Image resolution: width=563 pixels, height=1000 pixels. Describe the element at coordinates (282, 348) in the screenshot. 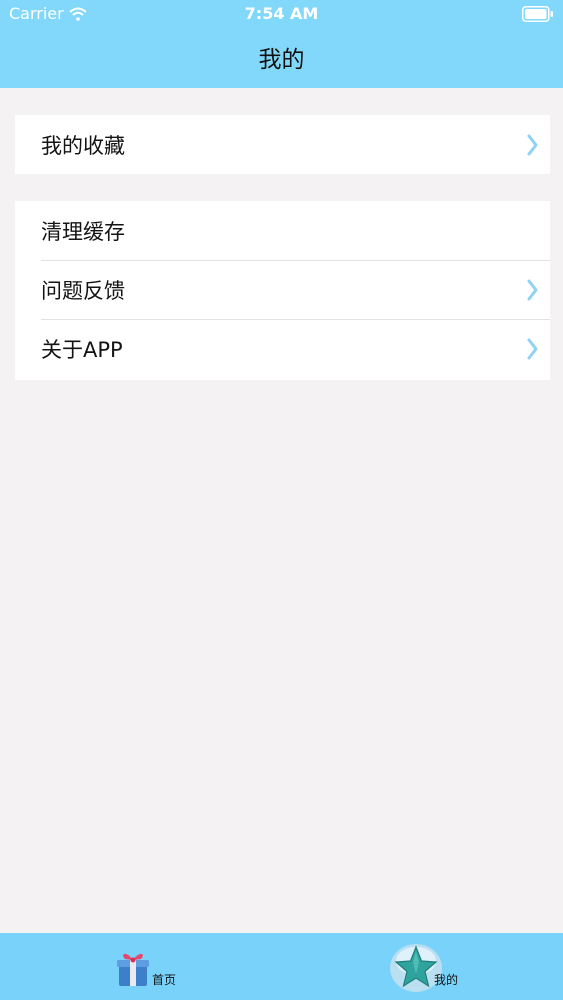

I see `row-about-app: 关于APP` at that location.